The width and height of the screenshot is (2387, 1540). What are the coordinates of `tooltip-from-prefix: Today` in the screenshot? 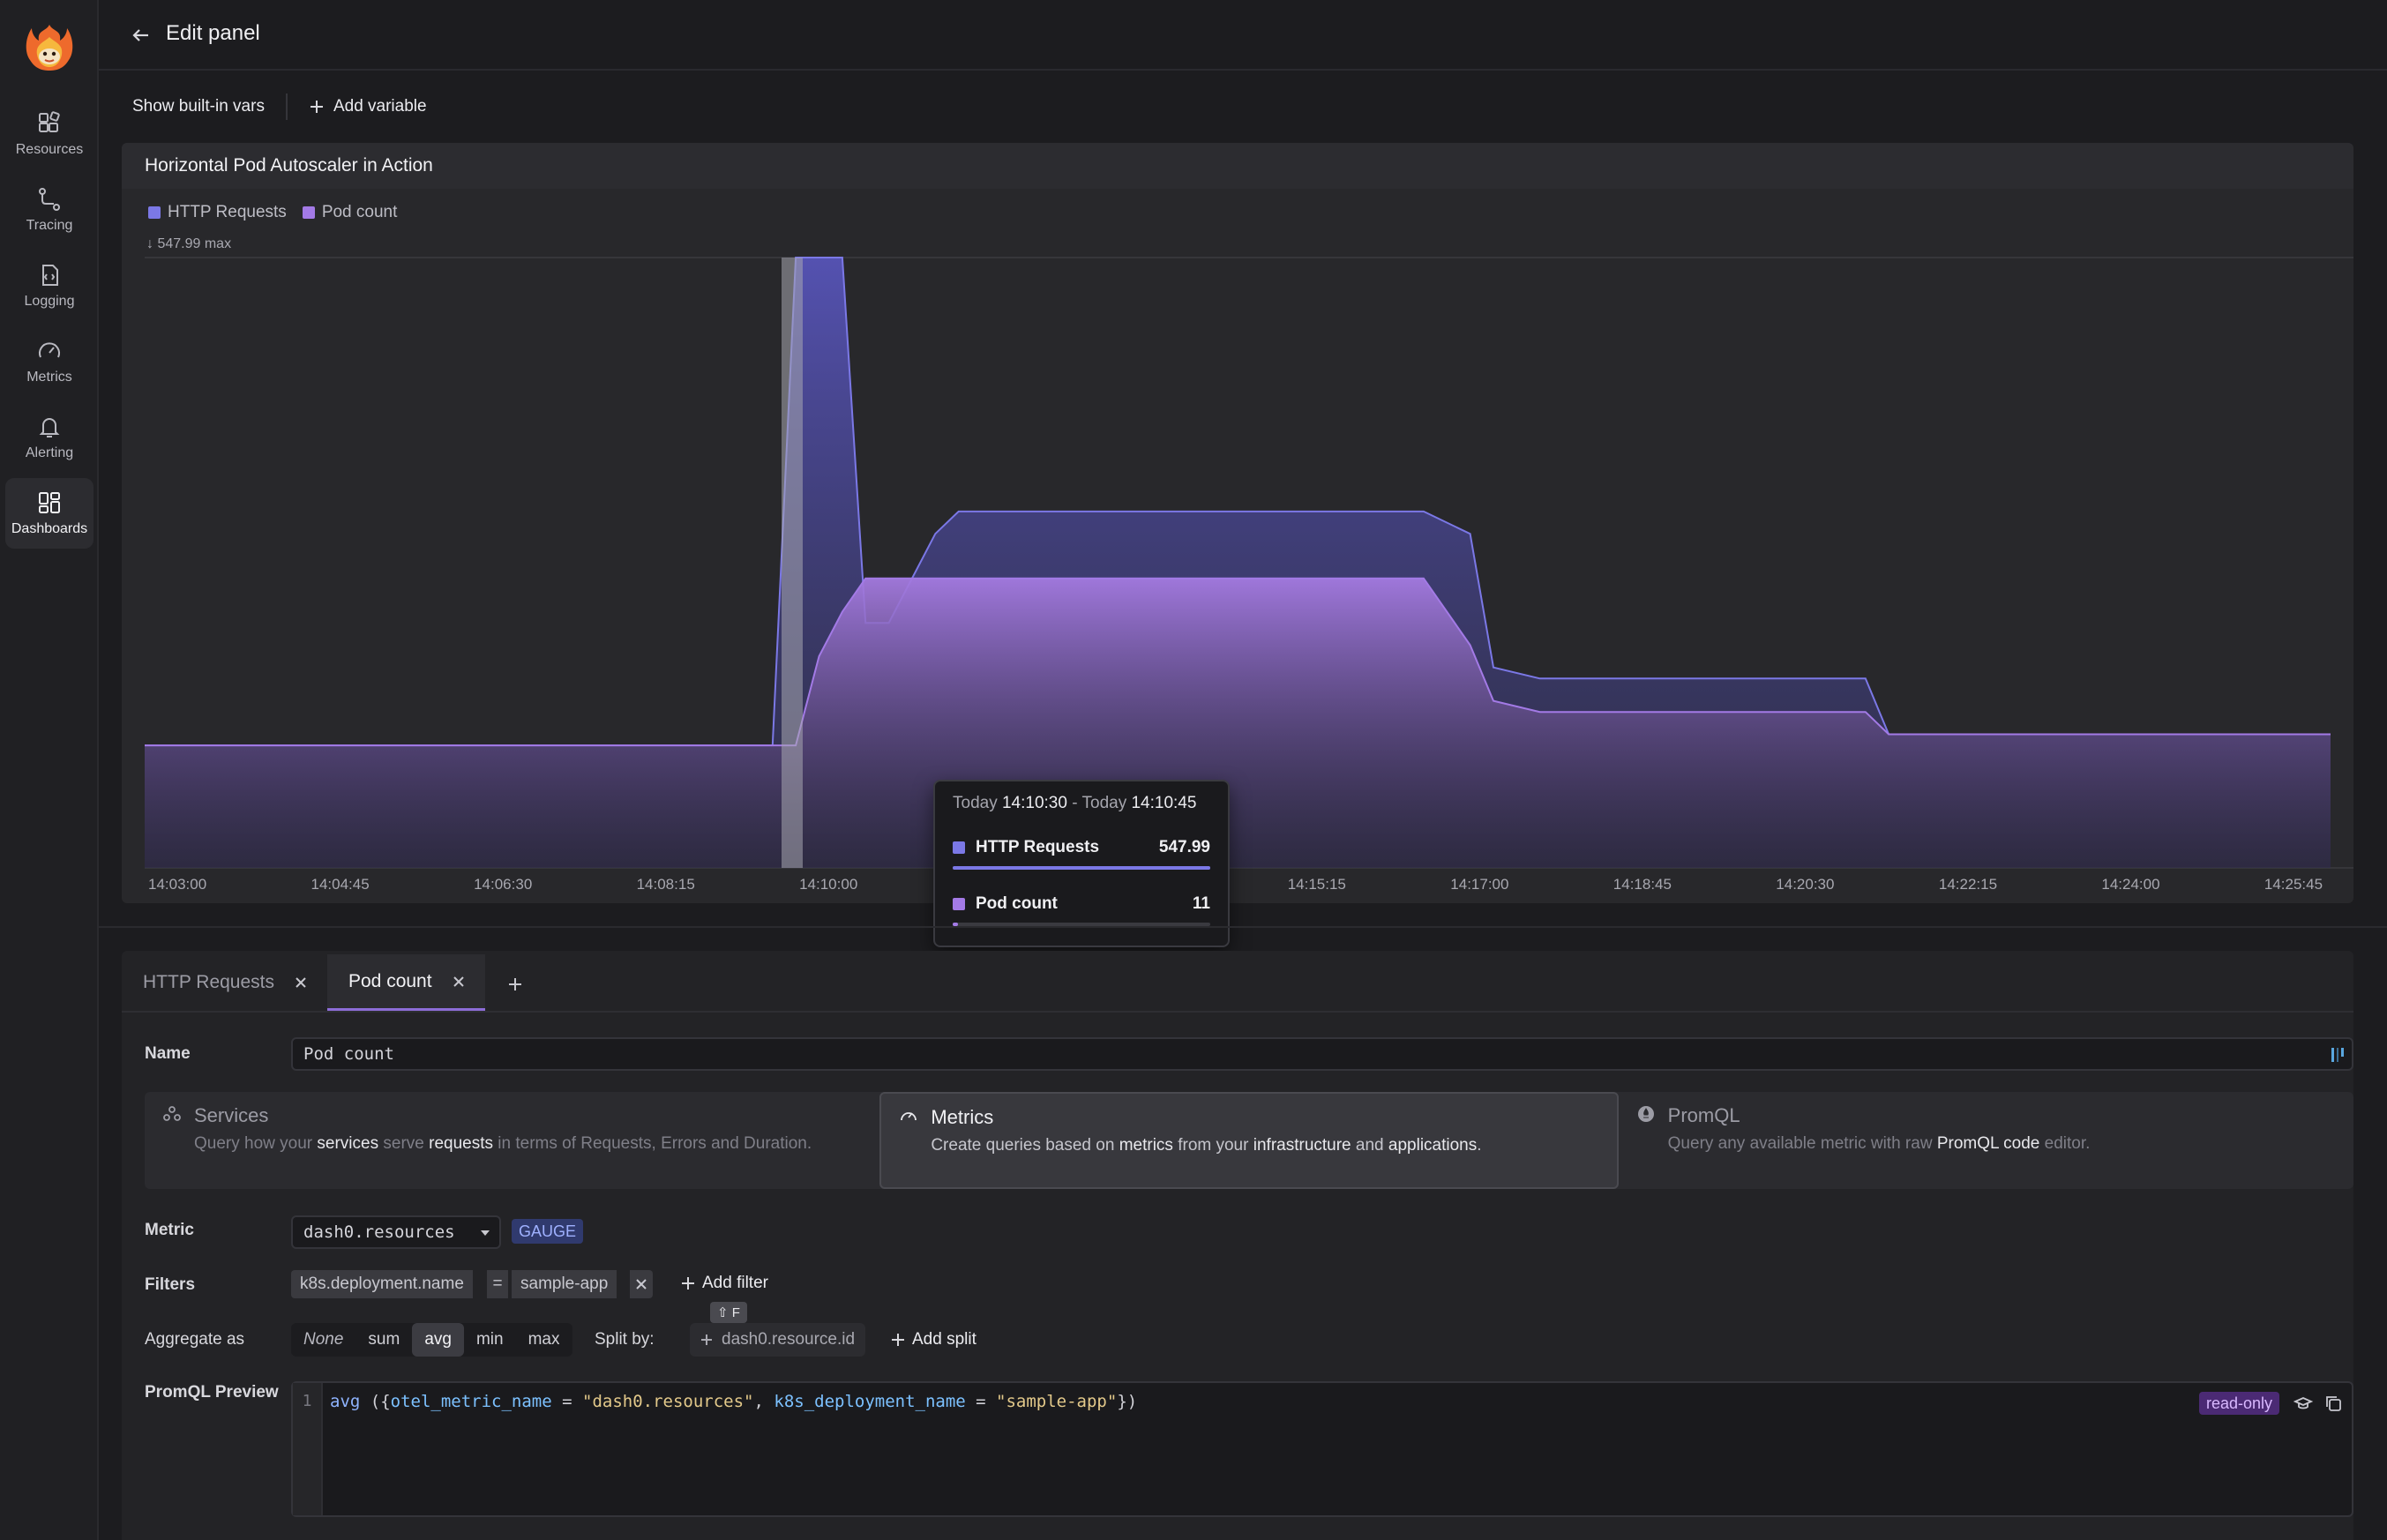 It's located at (975, 803).